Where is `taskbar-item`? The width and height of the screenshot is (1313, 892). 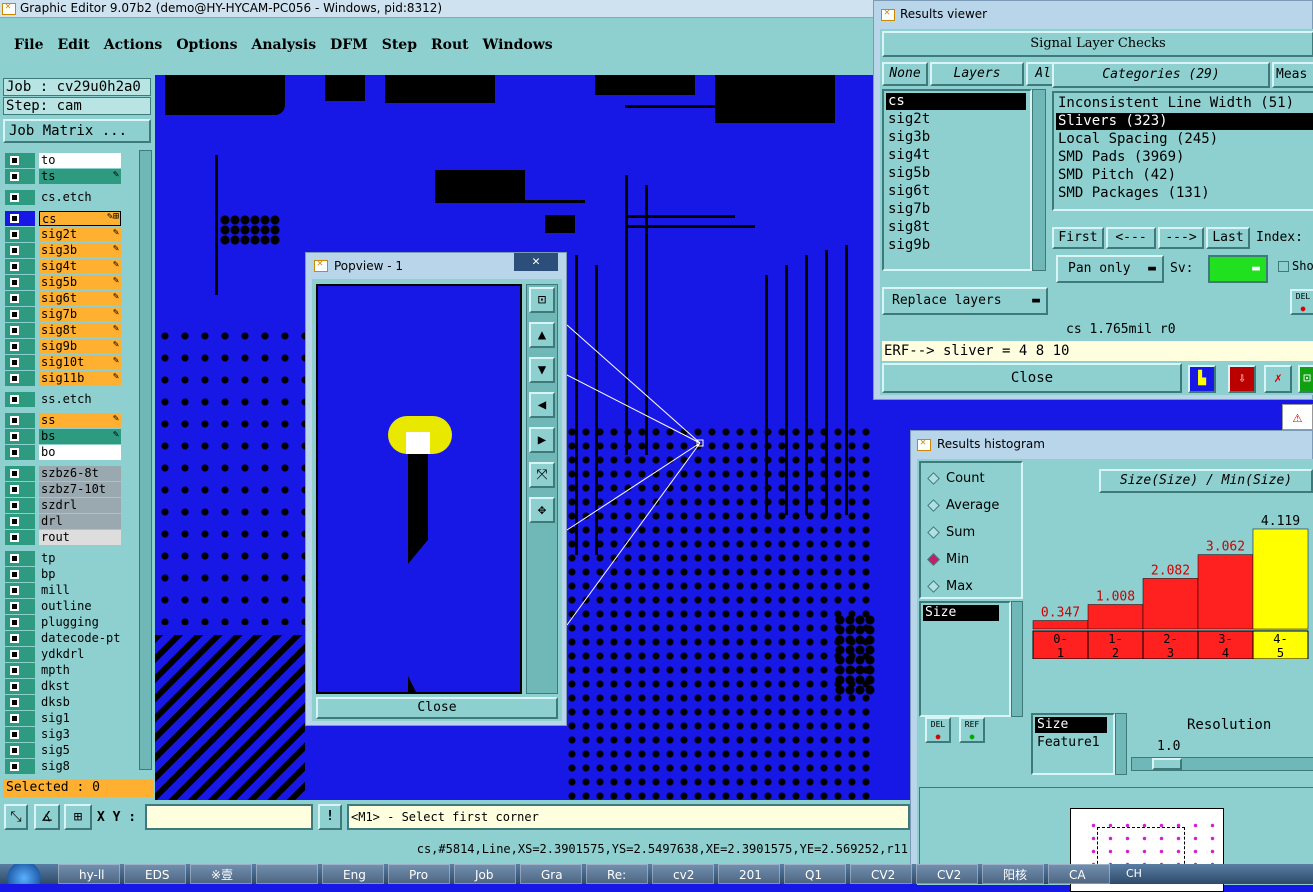 taskbar-item is located at coordinates (287, 874).